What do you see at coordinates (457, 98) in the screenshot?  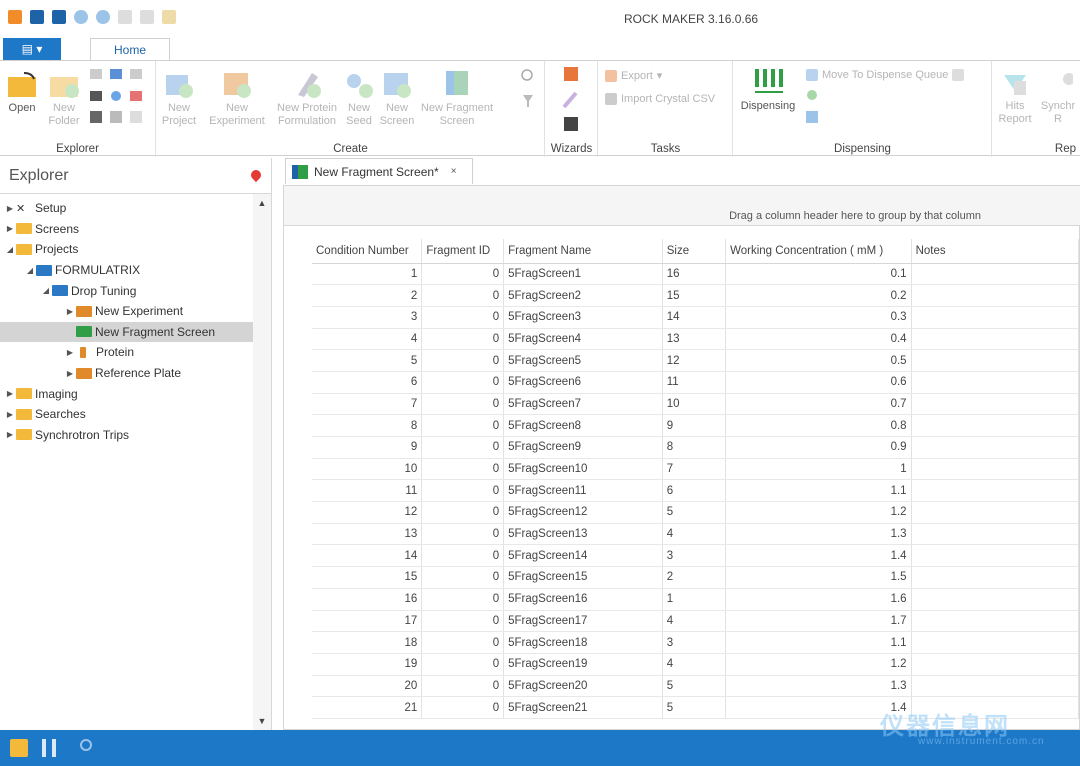 I see `new-fragment-screen-button: New Fragment Screen` at bounding box center [457, 98].